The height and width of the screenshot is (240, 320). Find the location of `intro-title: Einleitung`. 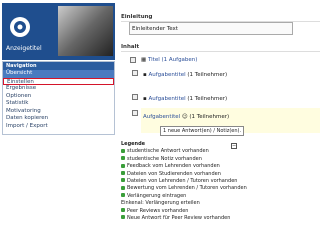

intro-title: Einleitung is located at coordinates (137, 17).